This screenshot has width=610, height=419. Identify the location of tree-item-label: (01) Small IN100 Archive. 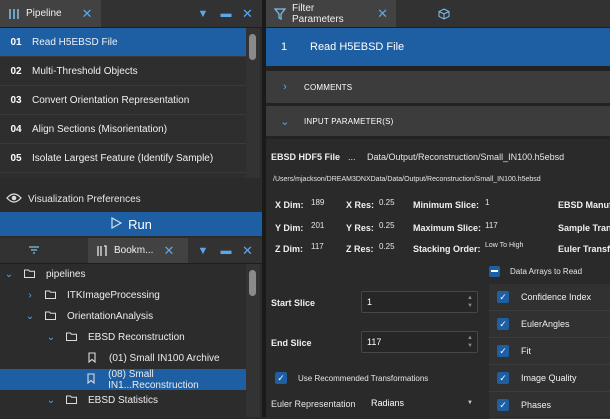
(164, 358).